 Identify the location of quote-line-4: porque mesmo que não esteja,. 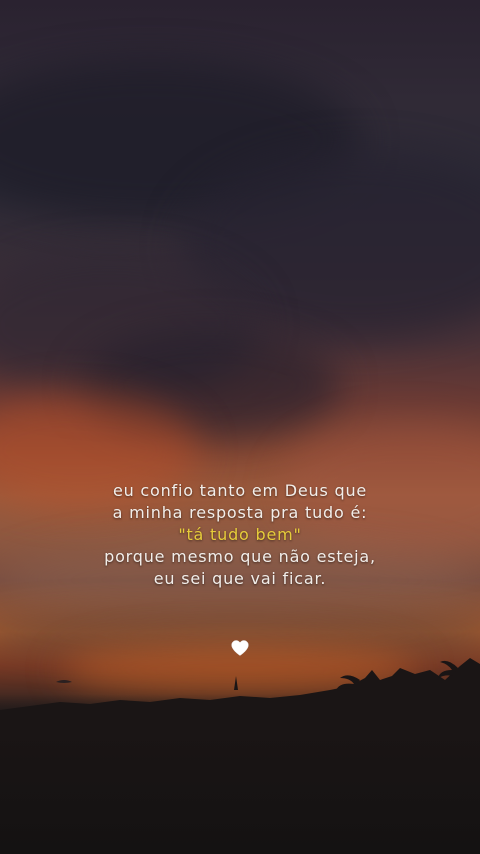
(240, 556).